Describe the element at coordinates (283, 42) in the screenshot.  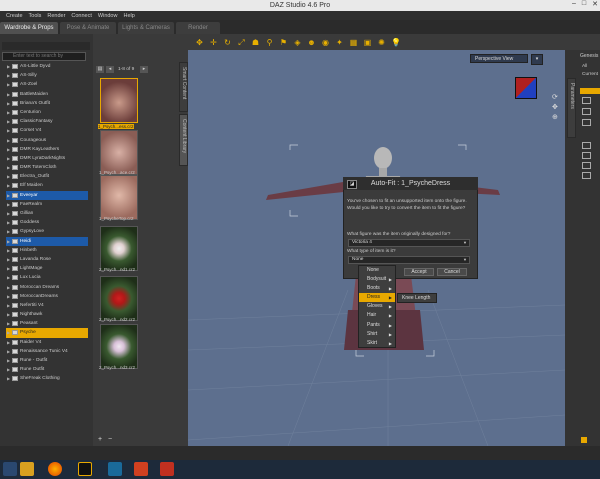
I see `node-tool-icon: ⚑` at that location.